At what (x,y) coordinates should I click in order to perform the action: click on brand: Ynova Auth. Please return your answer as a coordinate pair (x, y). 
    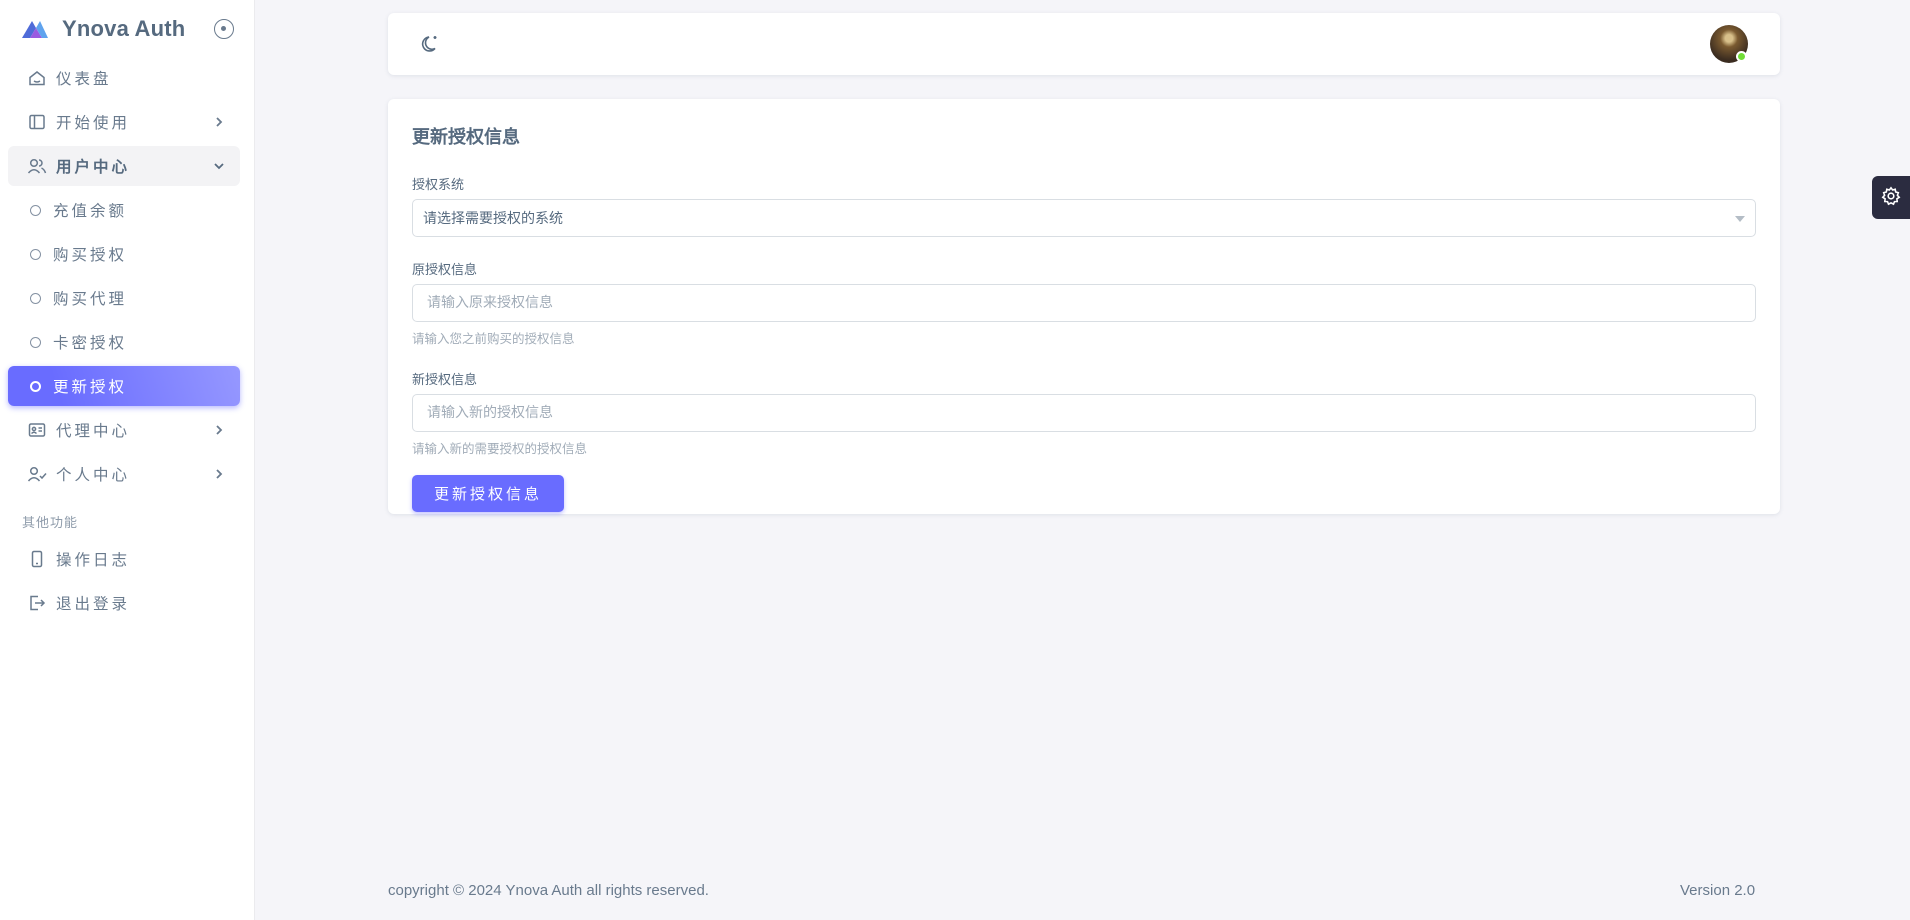
    Looking at the image, I should click on (127, 29).